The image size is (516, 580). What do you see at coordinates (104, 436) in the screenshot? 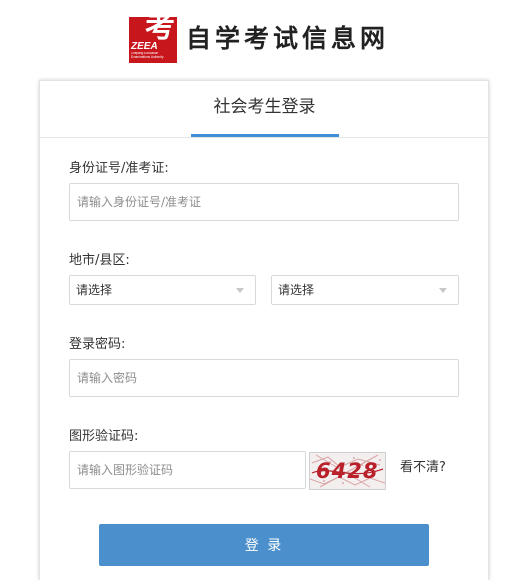
I see `captcha-label: 图形验证码:` at bounding box center [104, 436].